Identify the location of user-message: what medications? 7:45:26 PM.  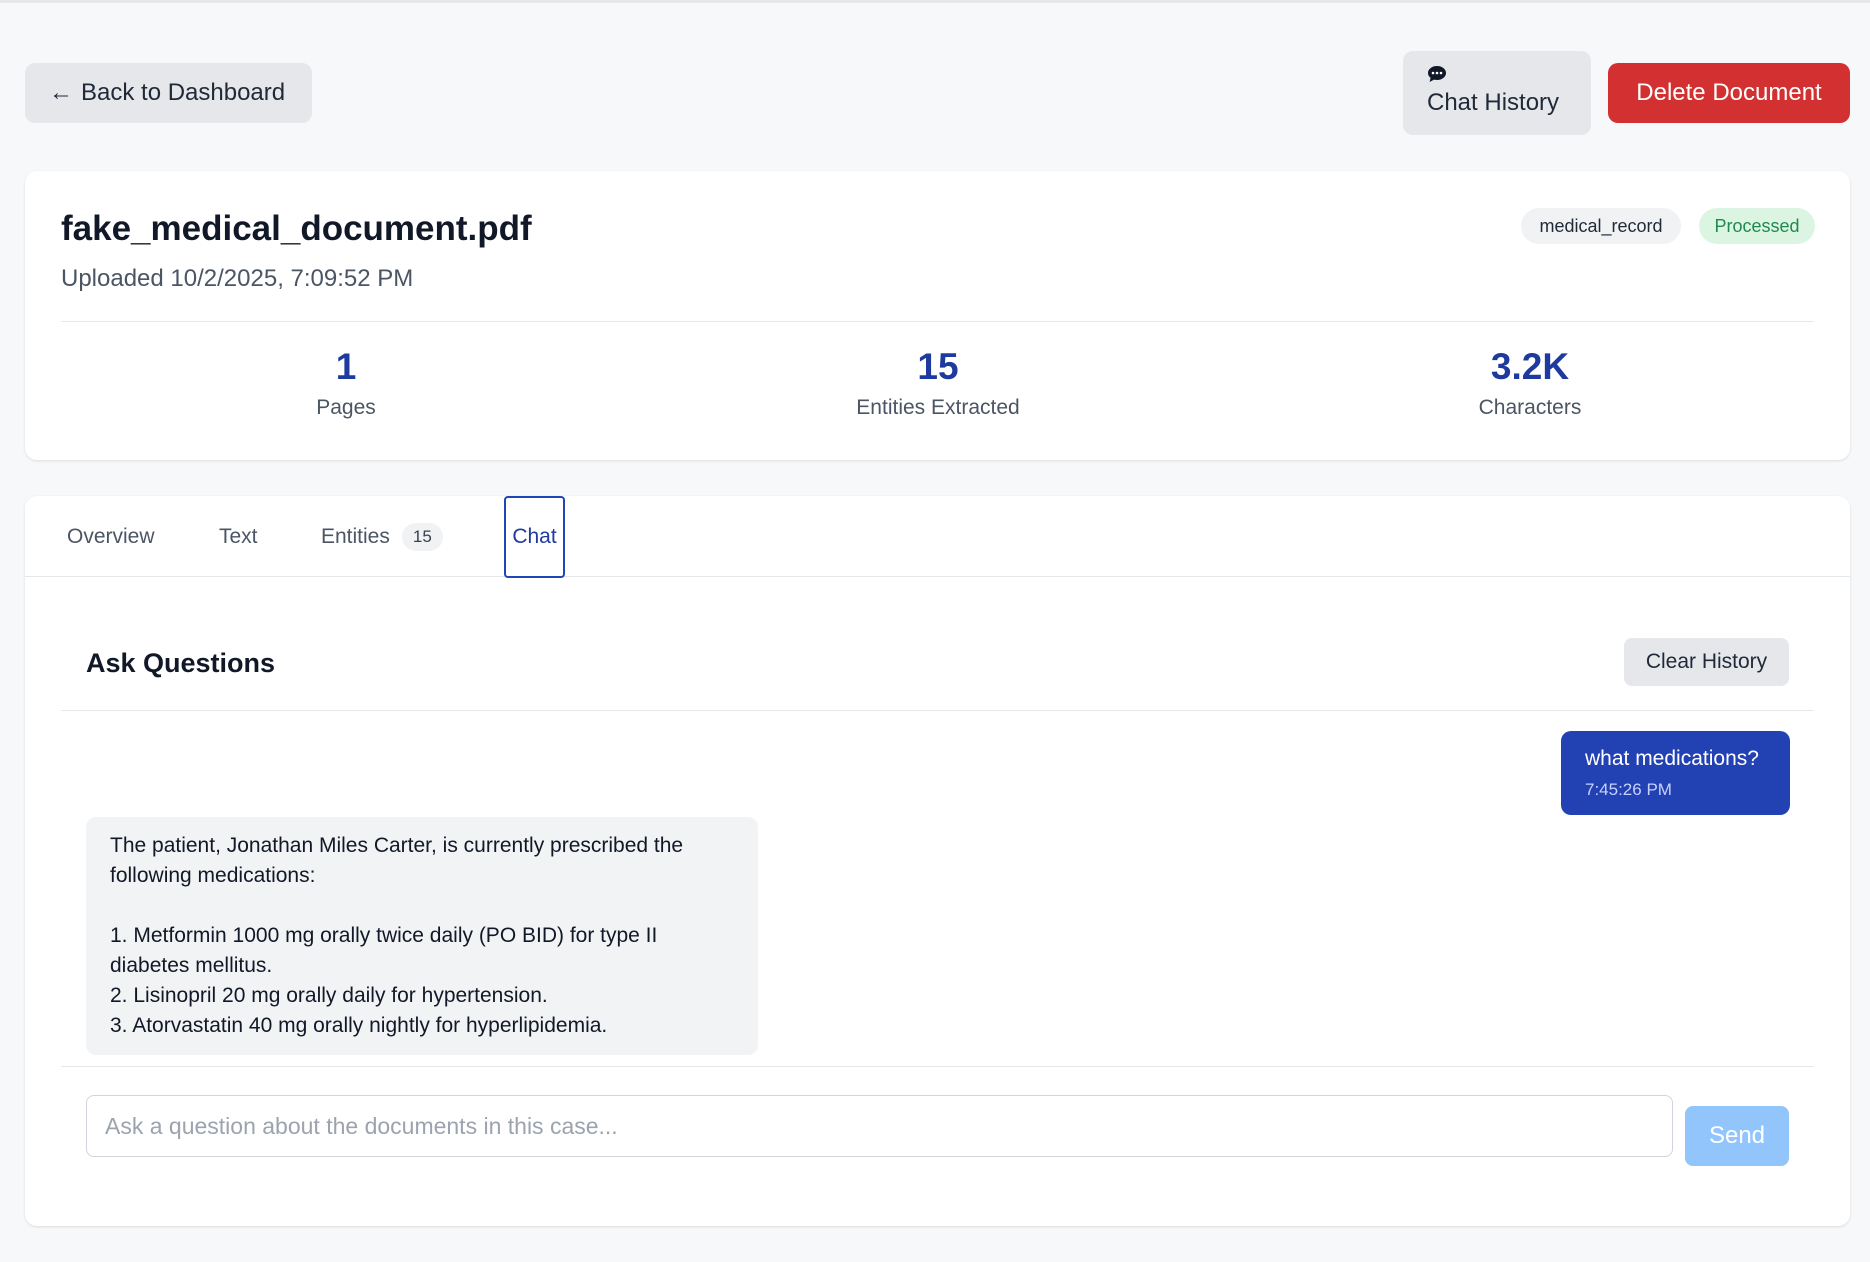
(1675, 773).